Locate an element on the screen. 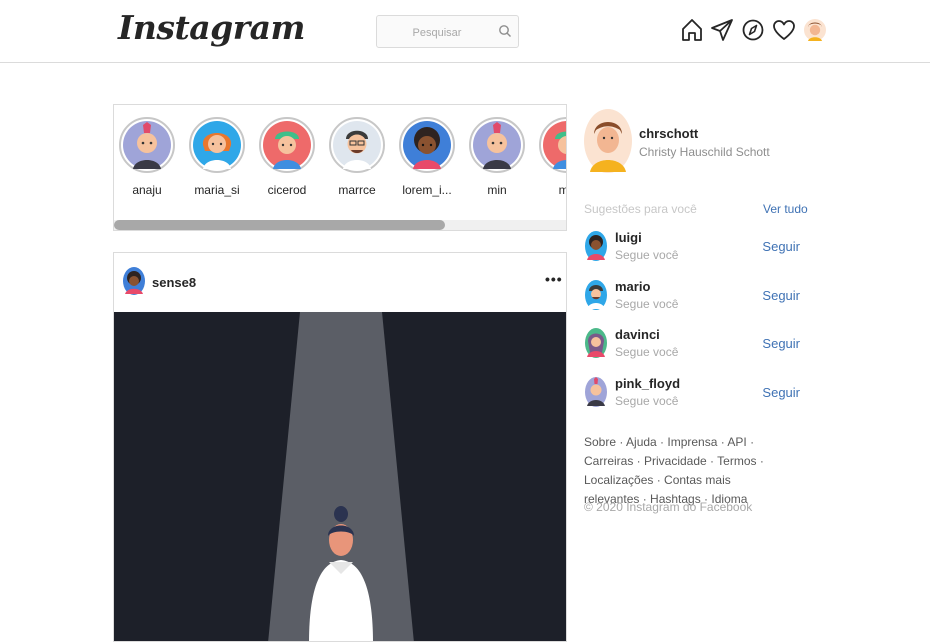  story-item: anaju is located at coordinates (147, 157).